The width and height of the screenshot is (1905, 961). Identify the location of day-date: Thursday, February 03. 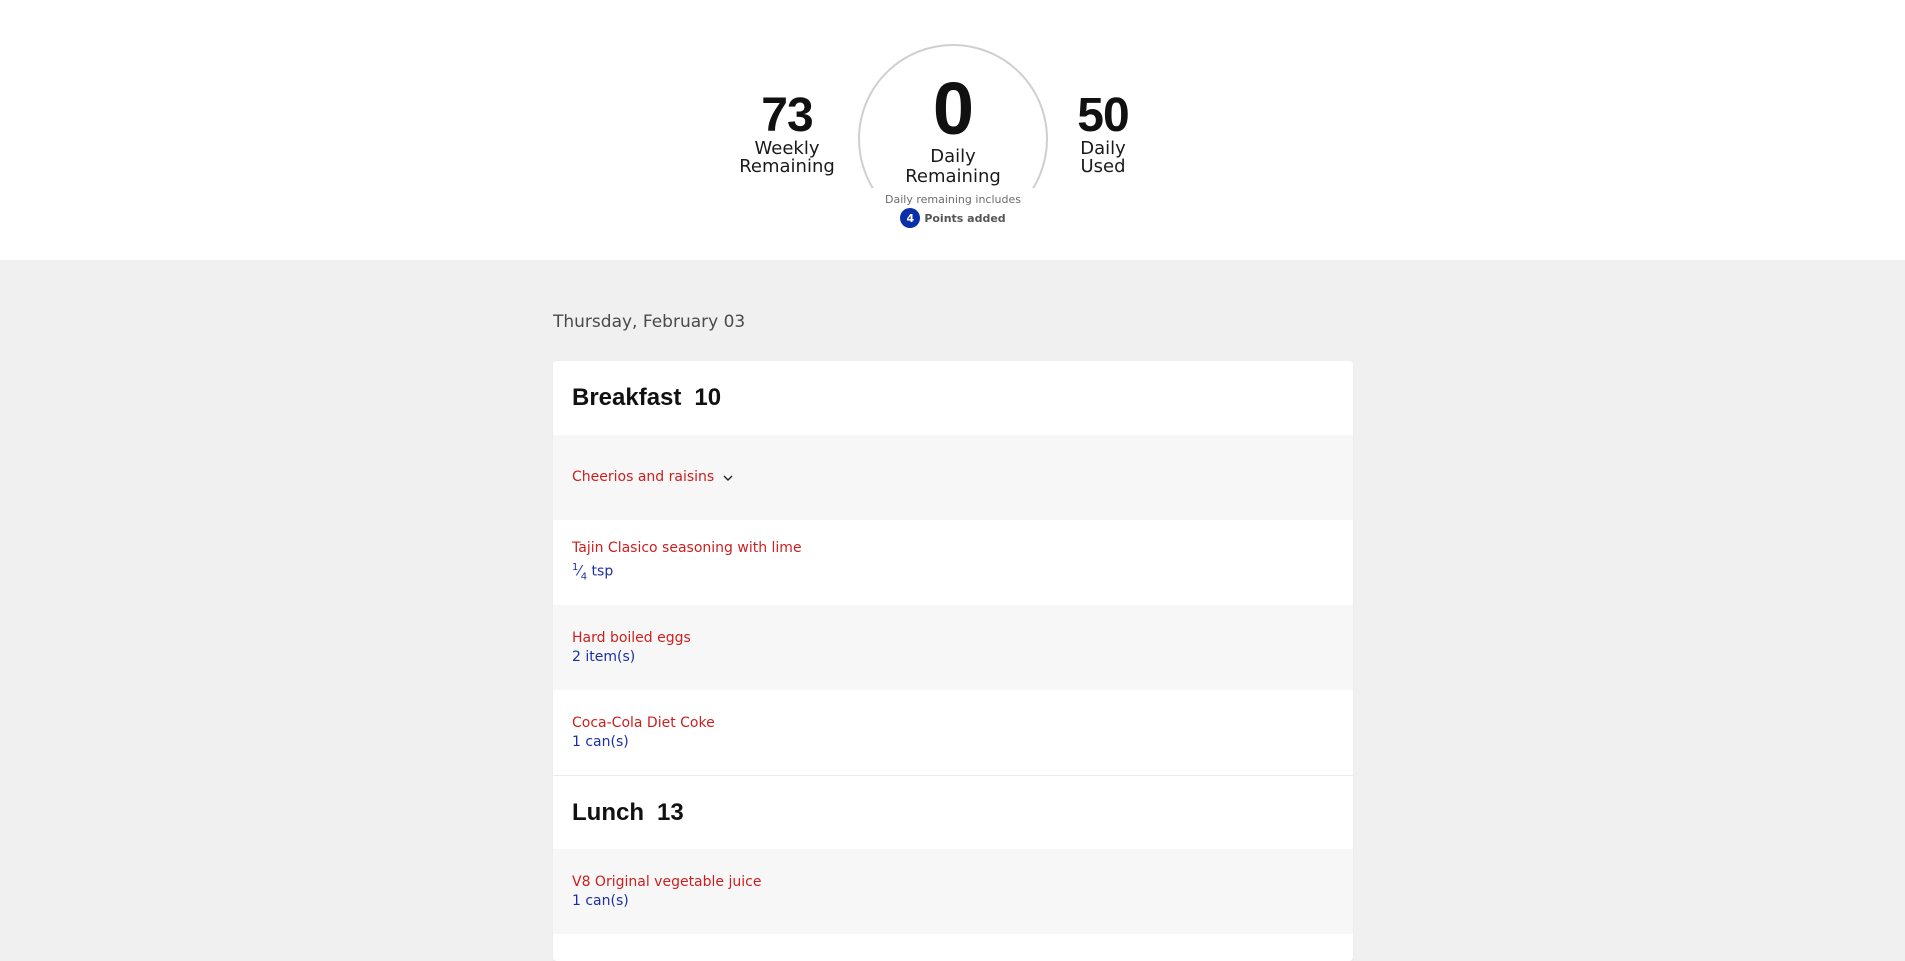
(649, 322).